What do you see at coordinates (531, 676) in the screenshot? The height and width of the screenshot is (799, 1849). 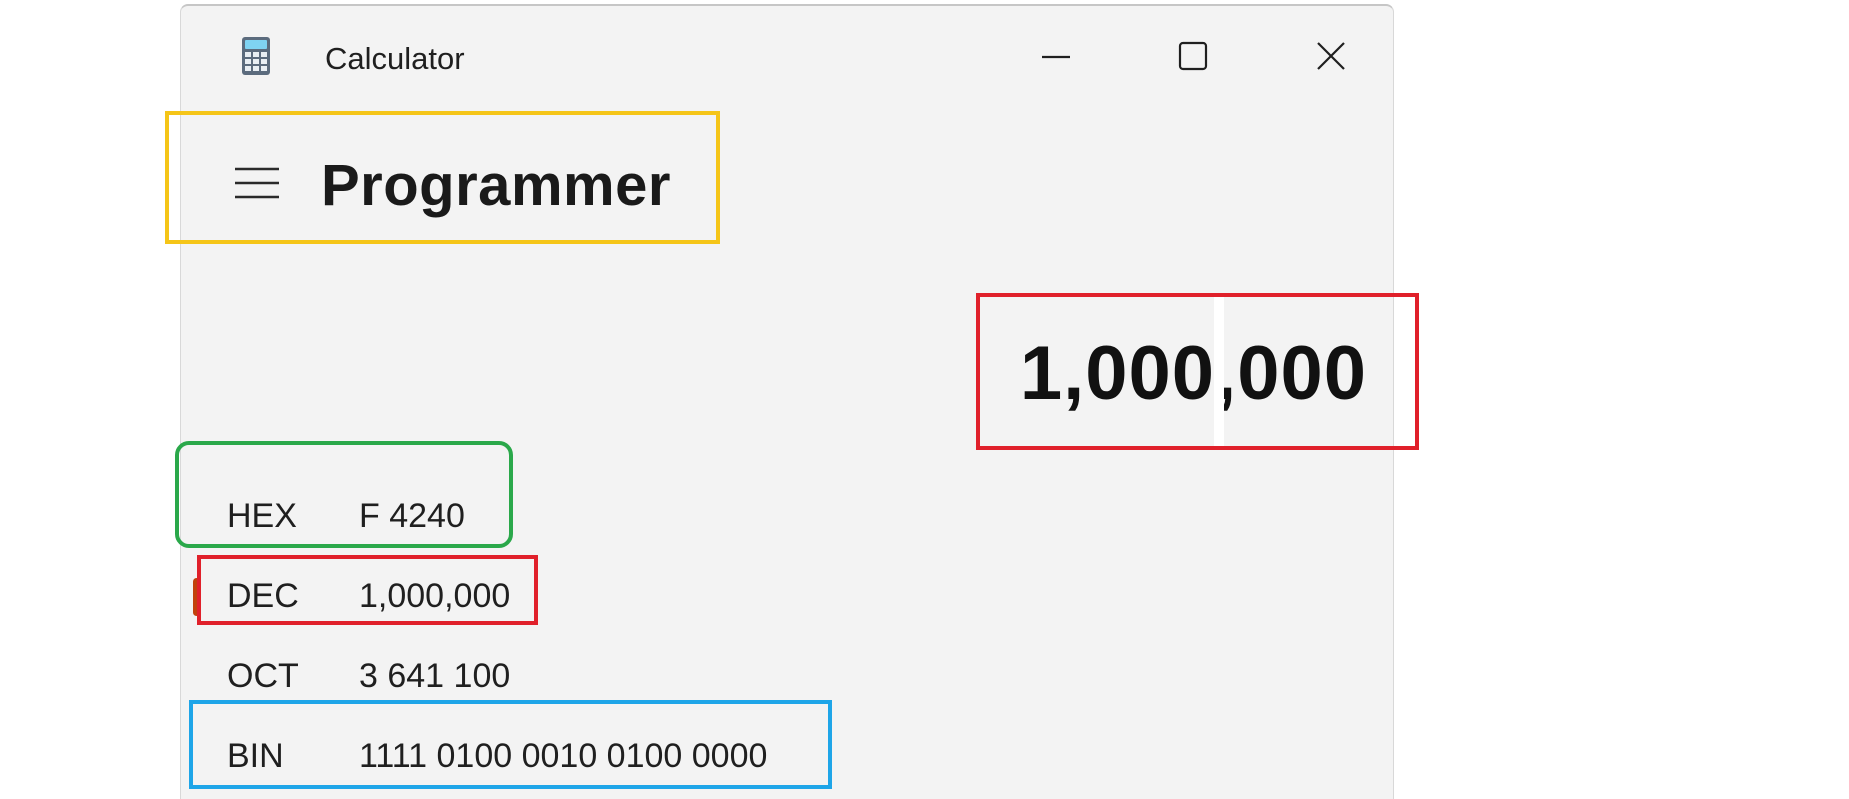 I see `radix-row-oct: OCT 3 641 100` at bounding box center [531, 676].